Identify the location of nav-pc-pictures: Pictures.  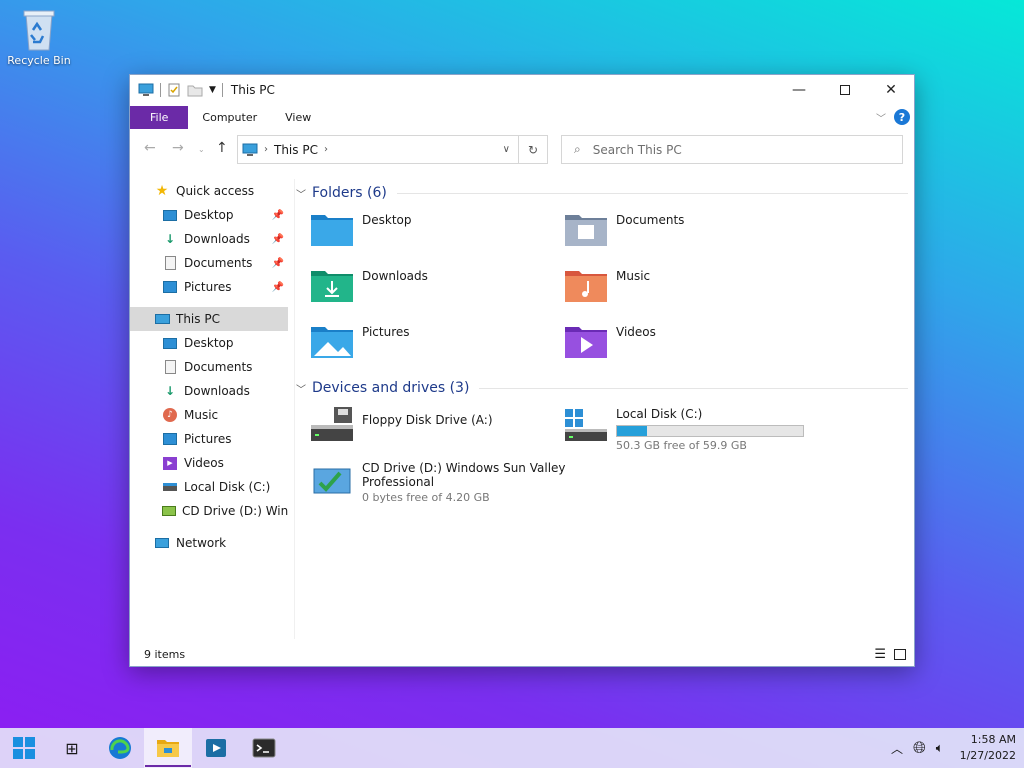
(209, 439).